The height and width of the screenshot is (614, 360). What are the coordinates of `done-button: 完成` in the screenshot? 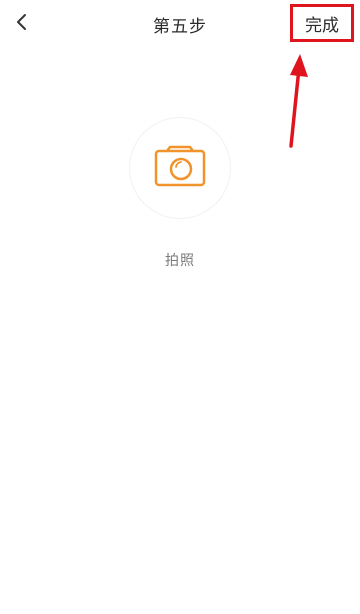 It's located at (322, 23).